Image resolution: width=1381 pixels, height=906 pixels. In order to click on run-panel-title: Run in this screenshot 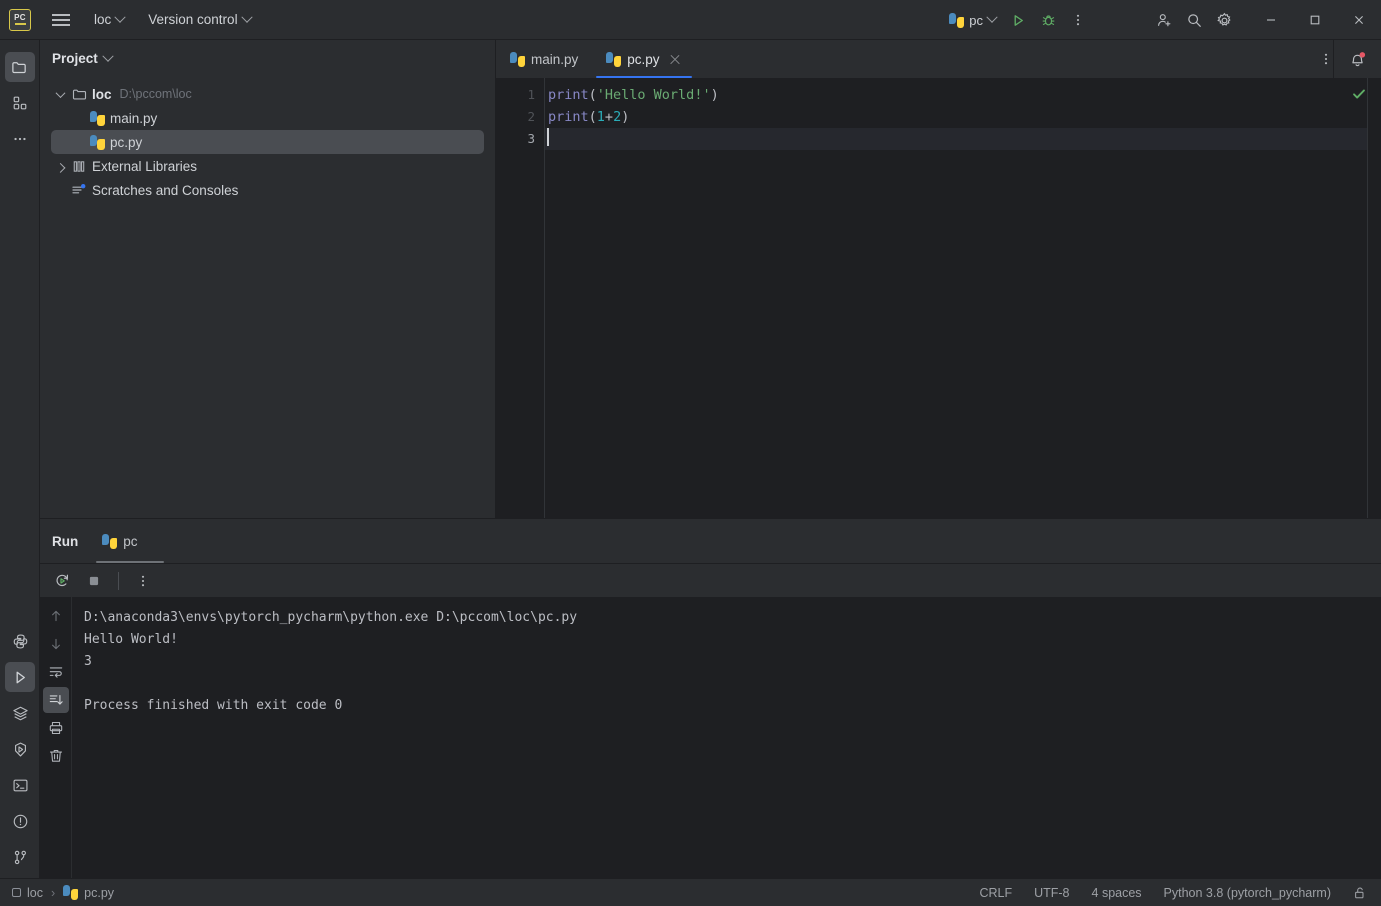, I will do `click(65, 541)`.